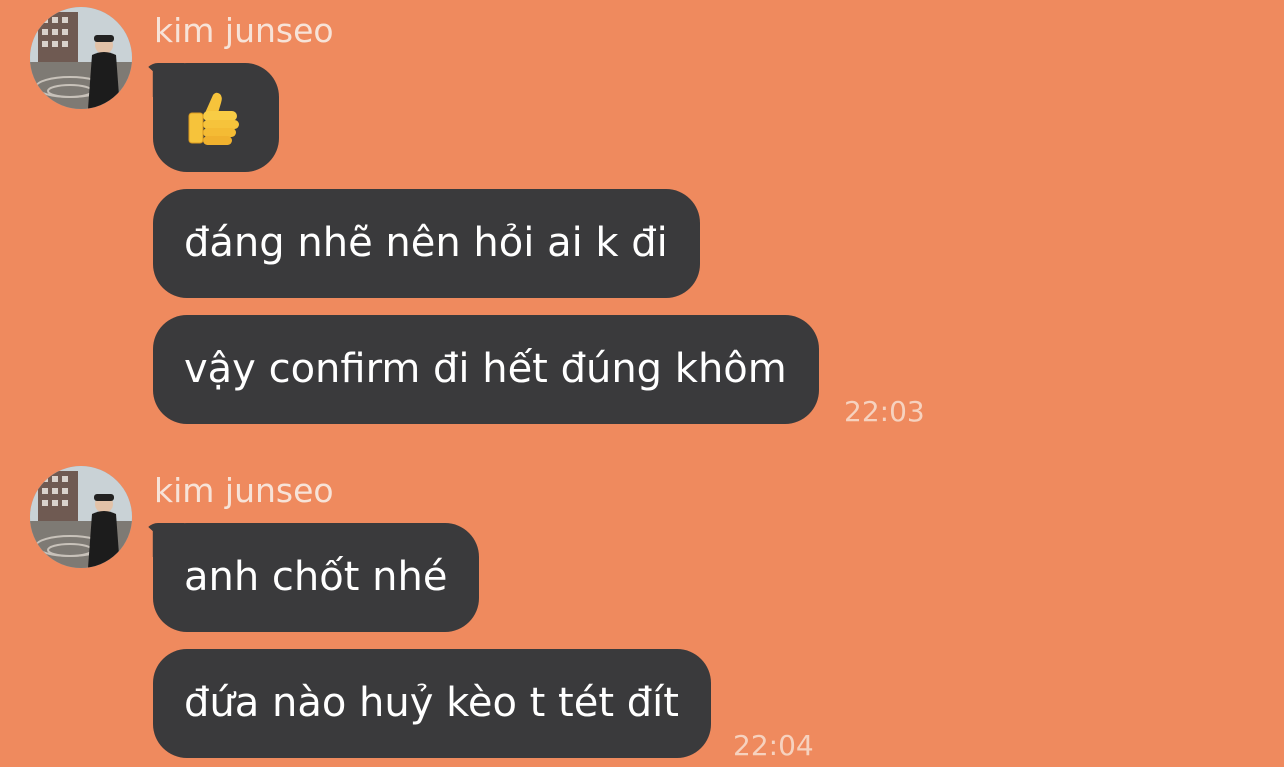 The width and height of the screenshot is (1284, 767). Describe the element at coordinates (426, 243) in the screenshot. I see `message-bubble: đáng nhẽ nên hỏi ai k đi` at that location.